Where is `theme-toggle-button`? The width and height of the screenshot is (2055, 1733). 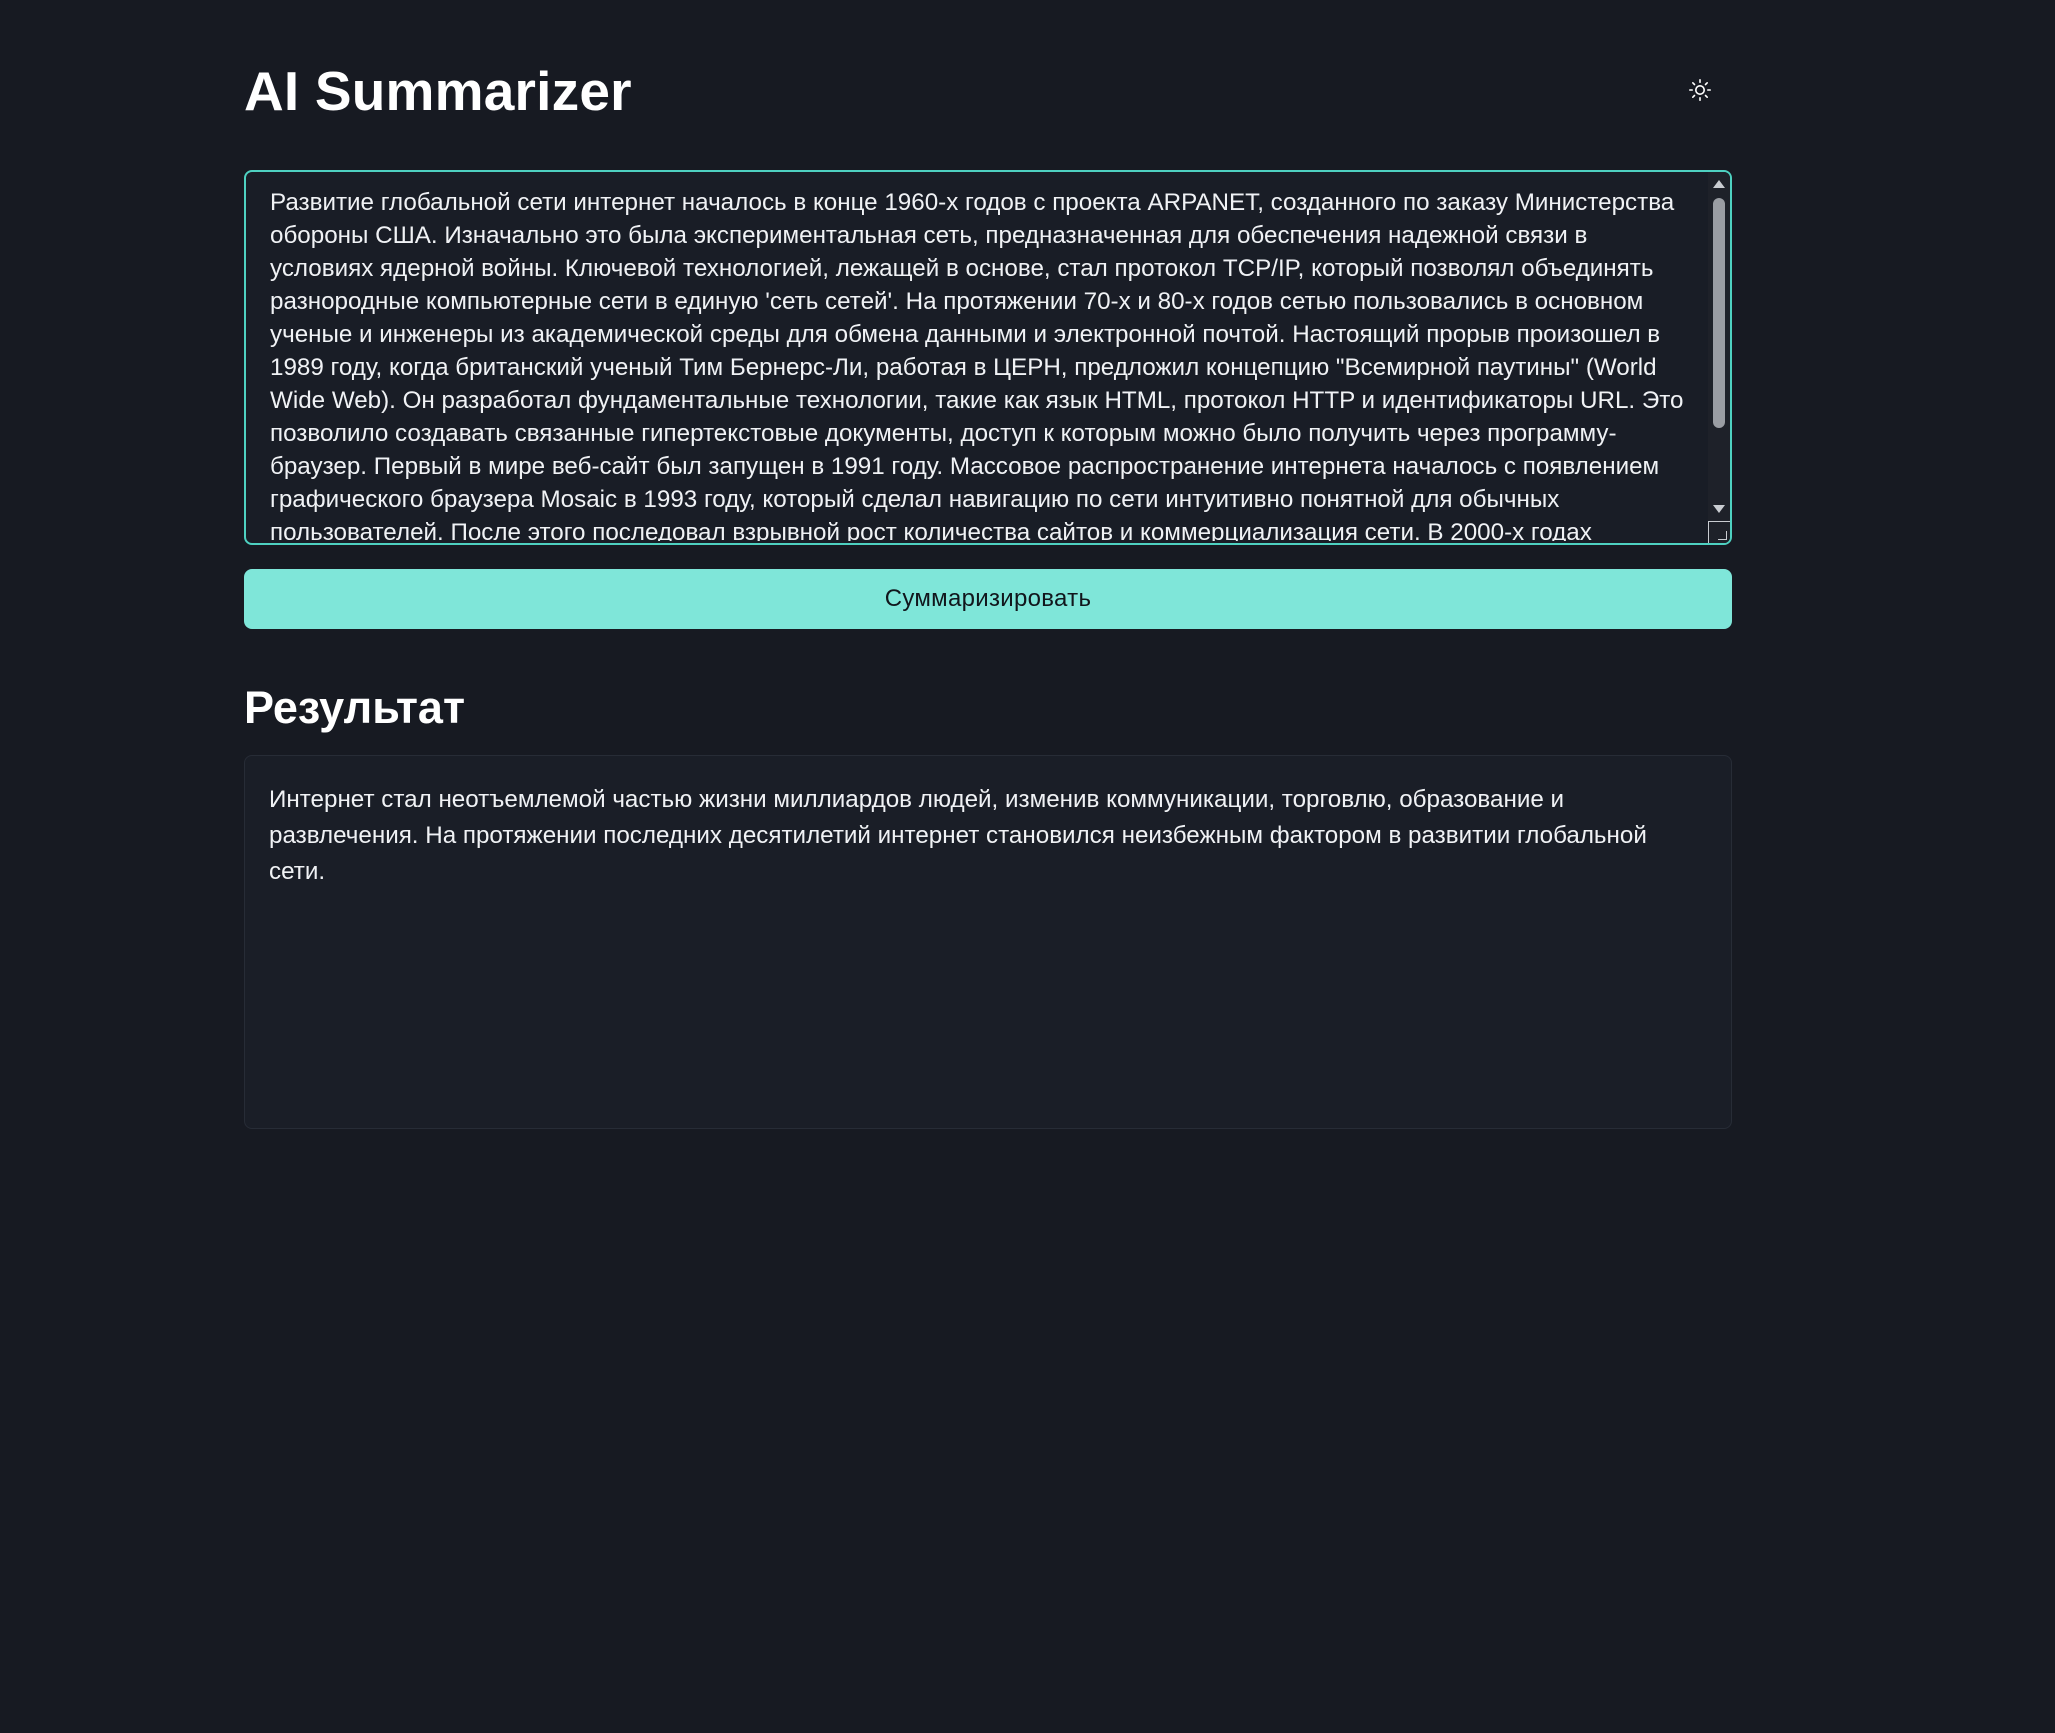
theme-toggle-button is located at coordinates (1700, 90).